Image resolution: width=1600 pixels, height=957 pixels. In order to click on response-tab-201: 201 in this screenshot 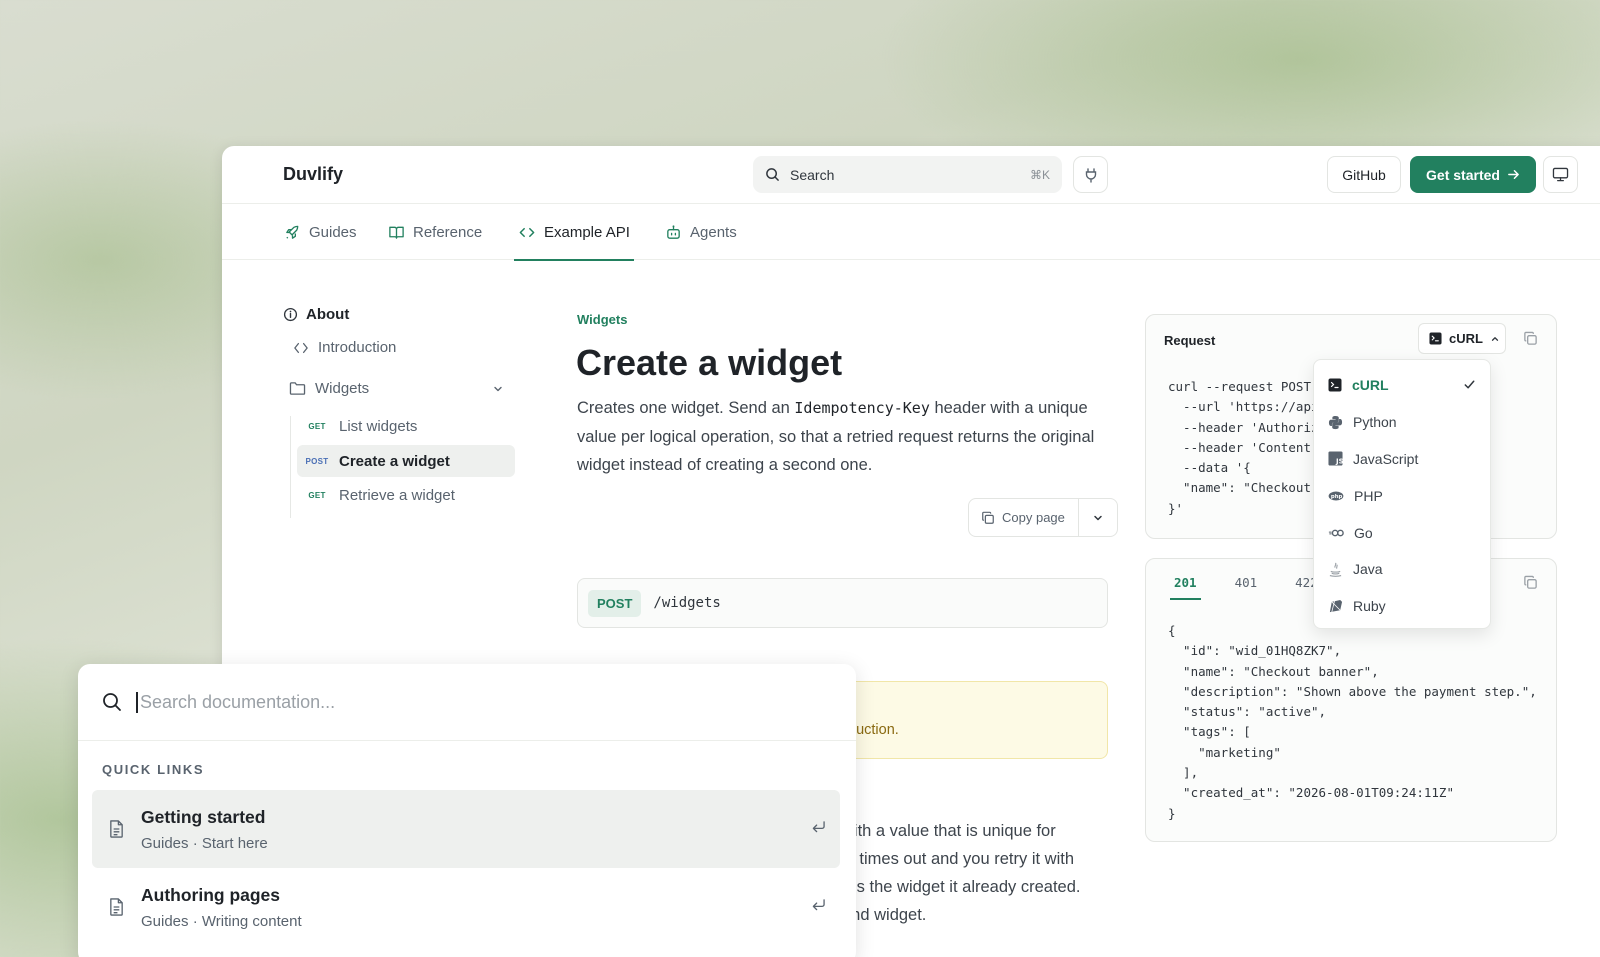, I will do `click(1185, 586)`.